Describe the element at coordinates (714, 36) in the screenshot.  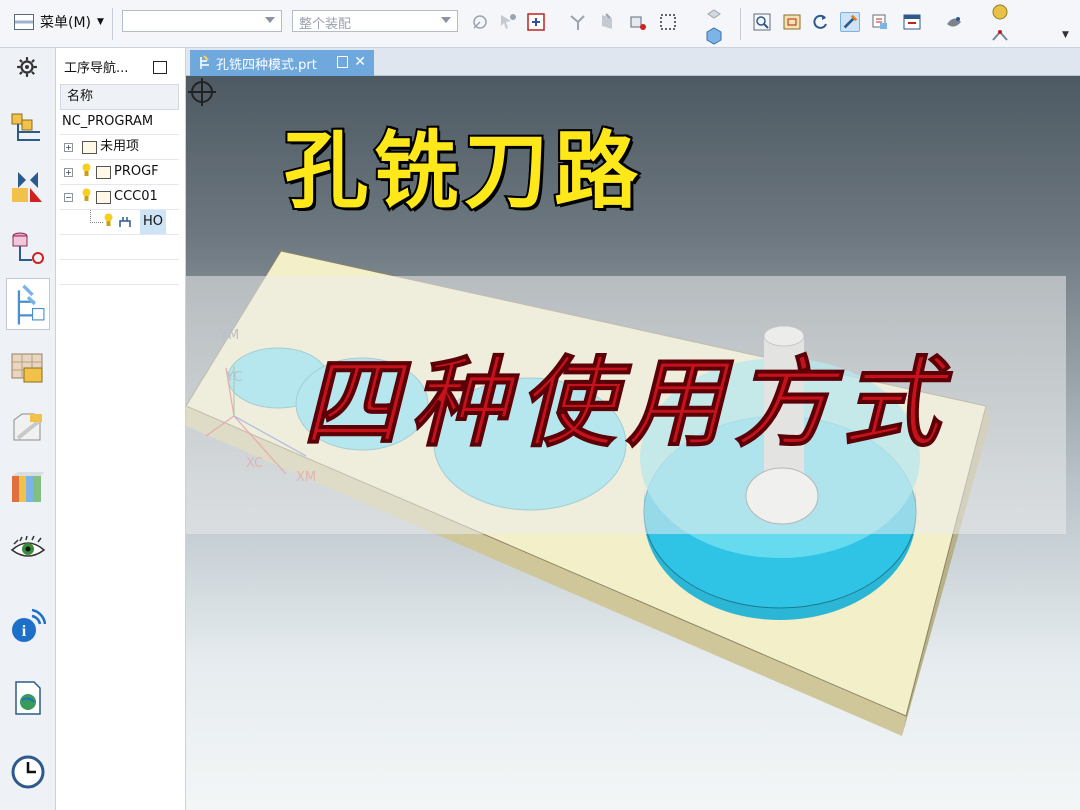
I see `block-icon` at that location.